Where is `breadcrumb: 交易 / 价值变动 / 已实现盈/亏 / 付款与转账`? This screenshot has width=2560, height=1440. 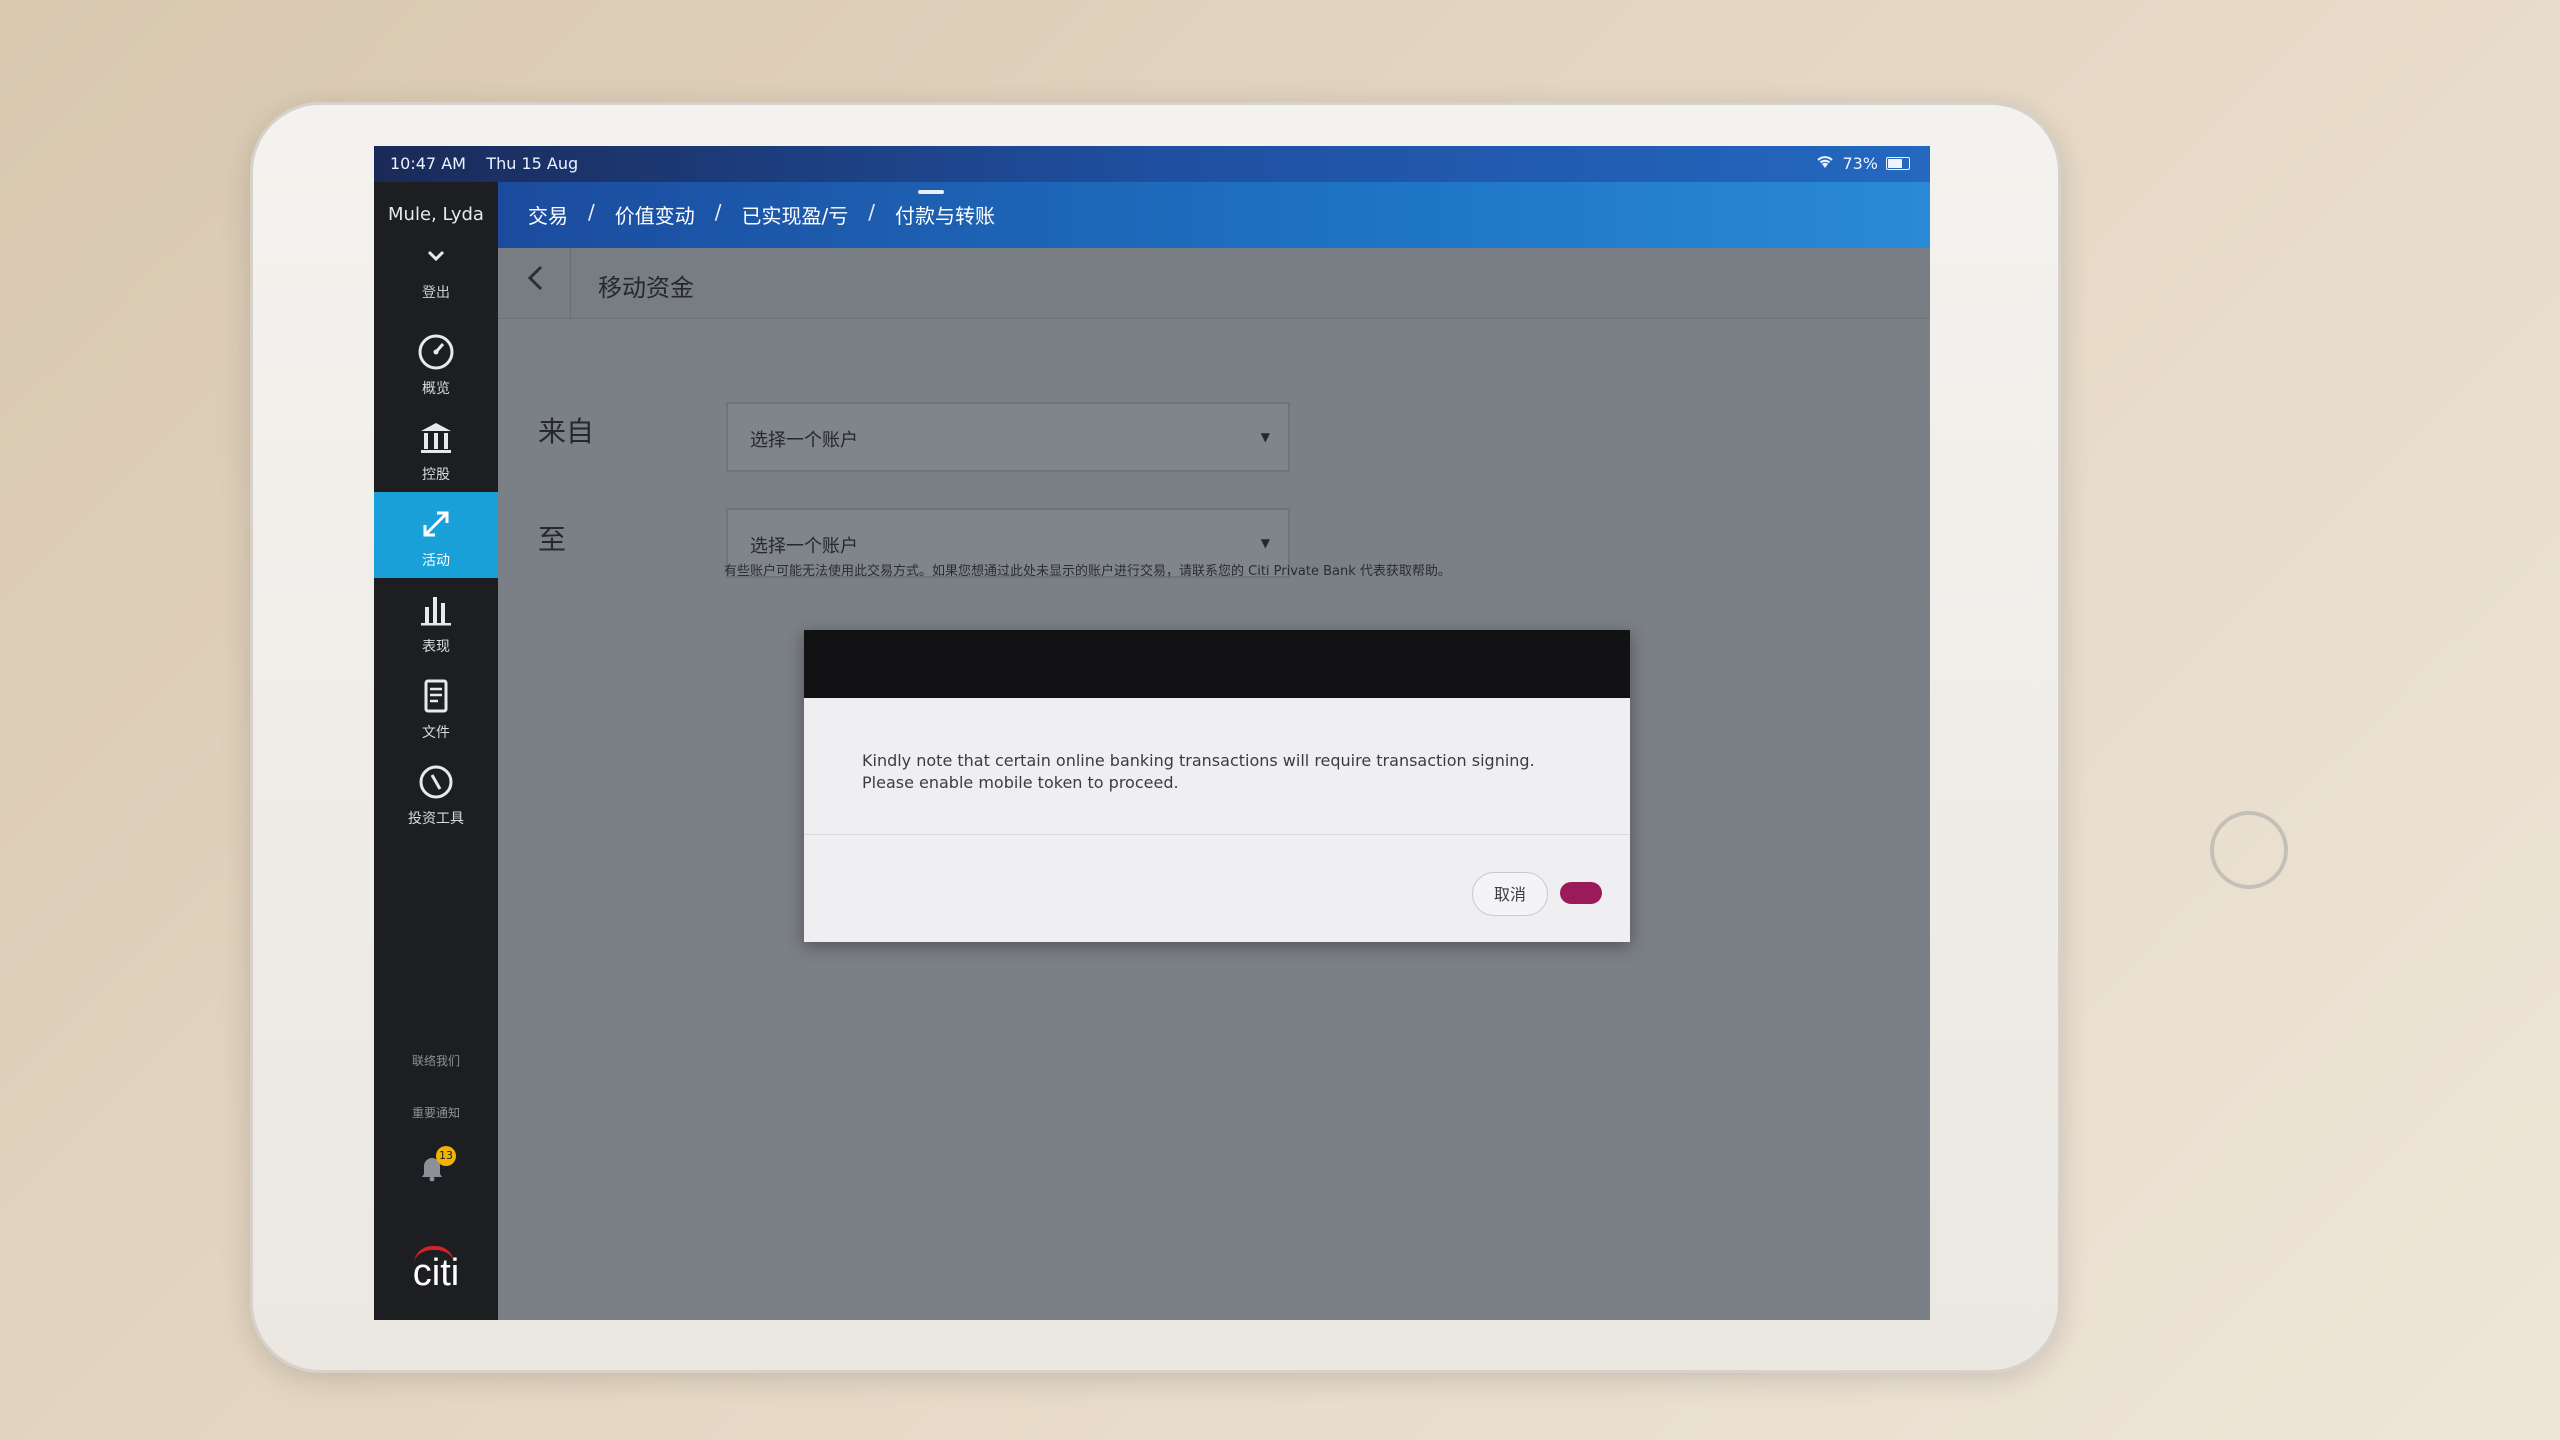 breadcrumb: 交易 / 价值变动 / 已实现盈/亏 / 付款与转账 is located at coordinates (761, 214).